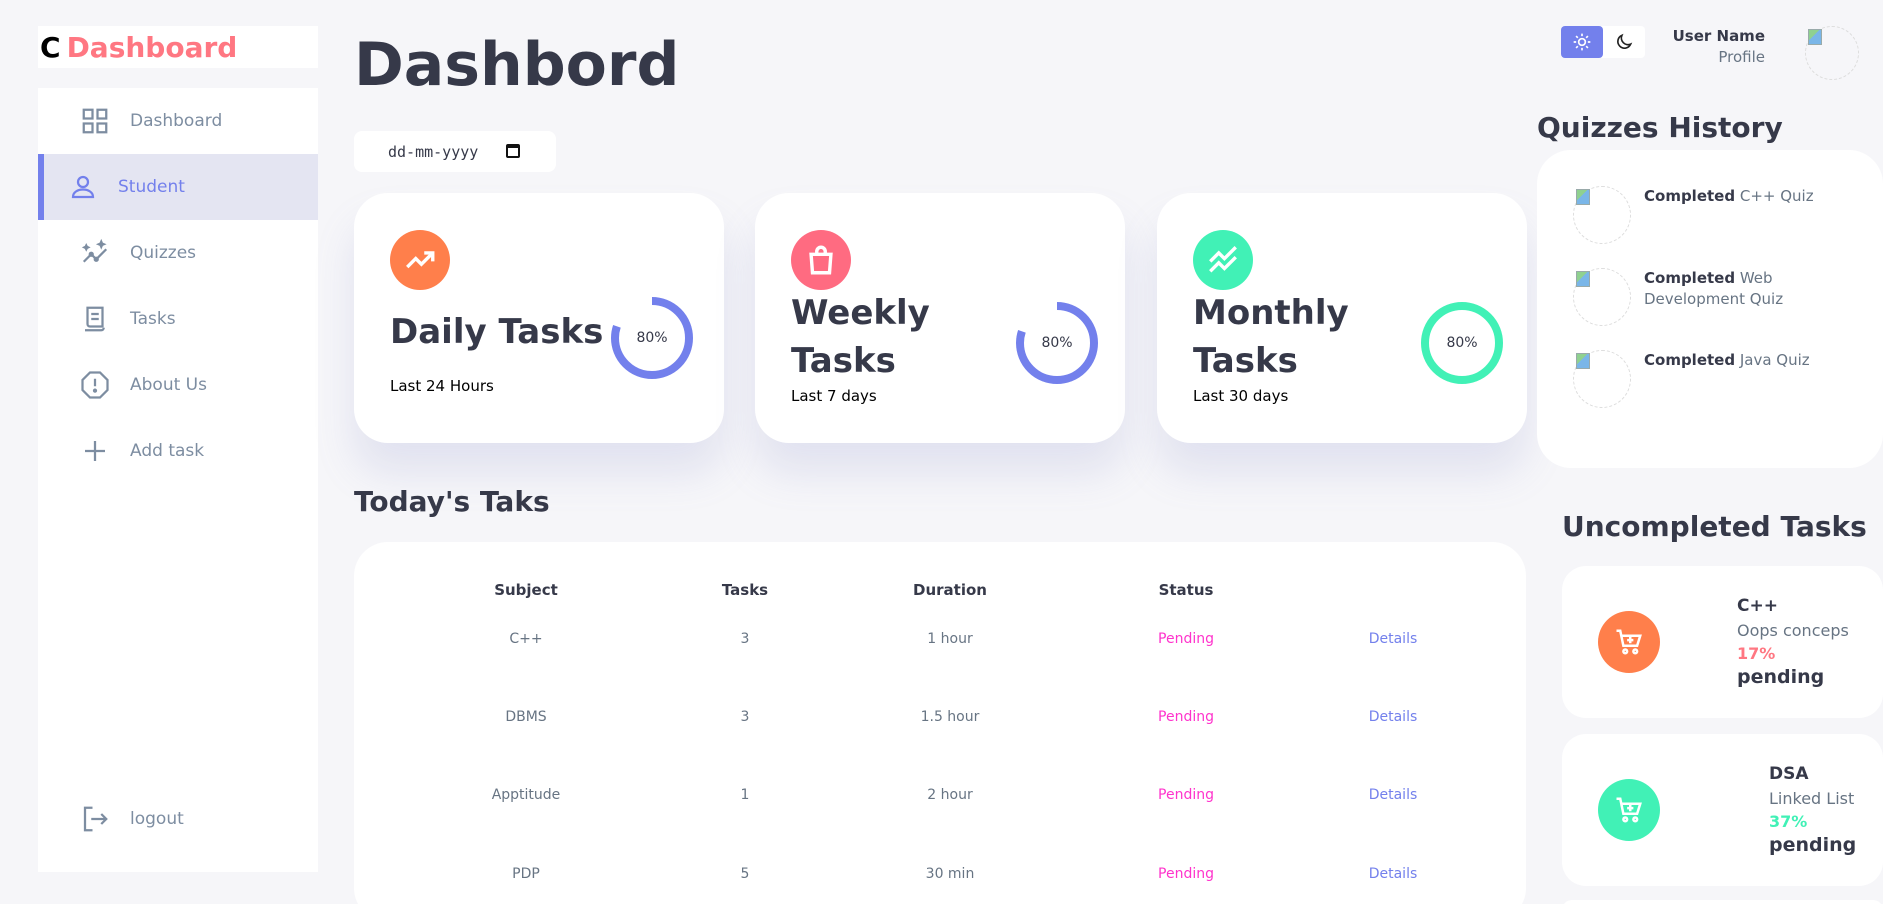 Image resolution: width=1883 pixels, height=904 pixels. What do you see at coordinates (821, 260) in the screenshot?
I see `shopping-bag-icon` at bounding box center [821, 260].